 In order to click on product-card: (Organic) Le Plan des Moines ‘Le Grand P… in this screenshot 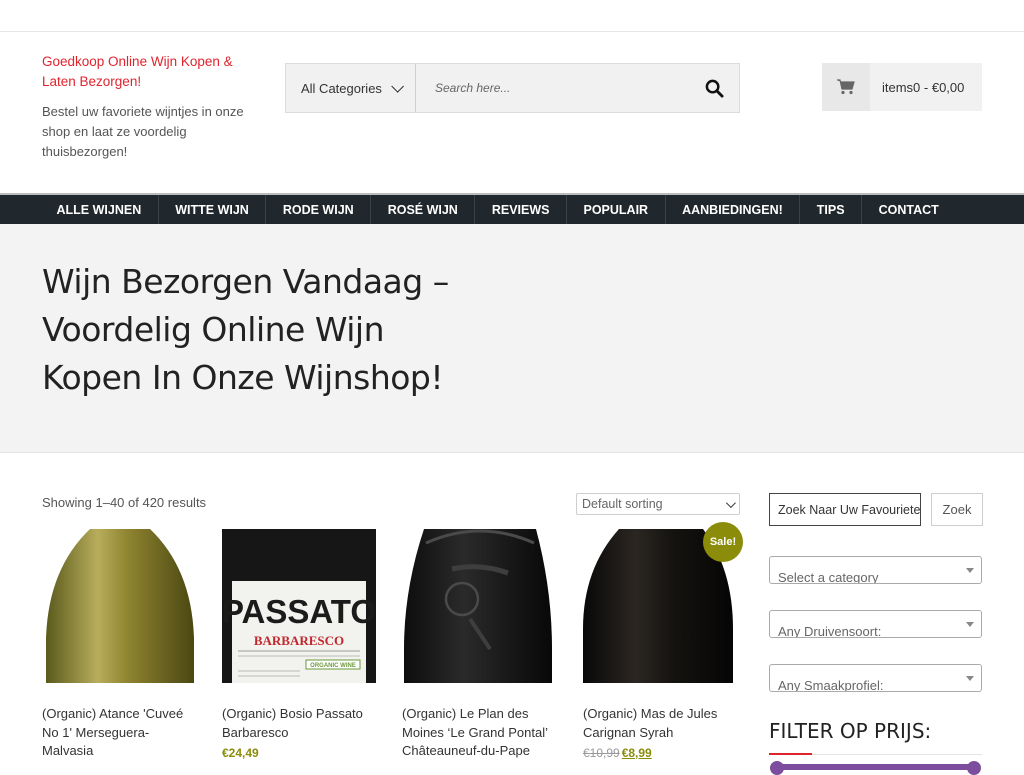, I will do `click(480, 645)`.